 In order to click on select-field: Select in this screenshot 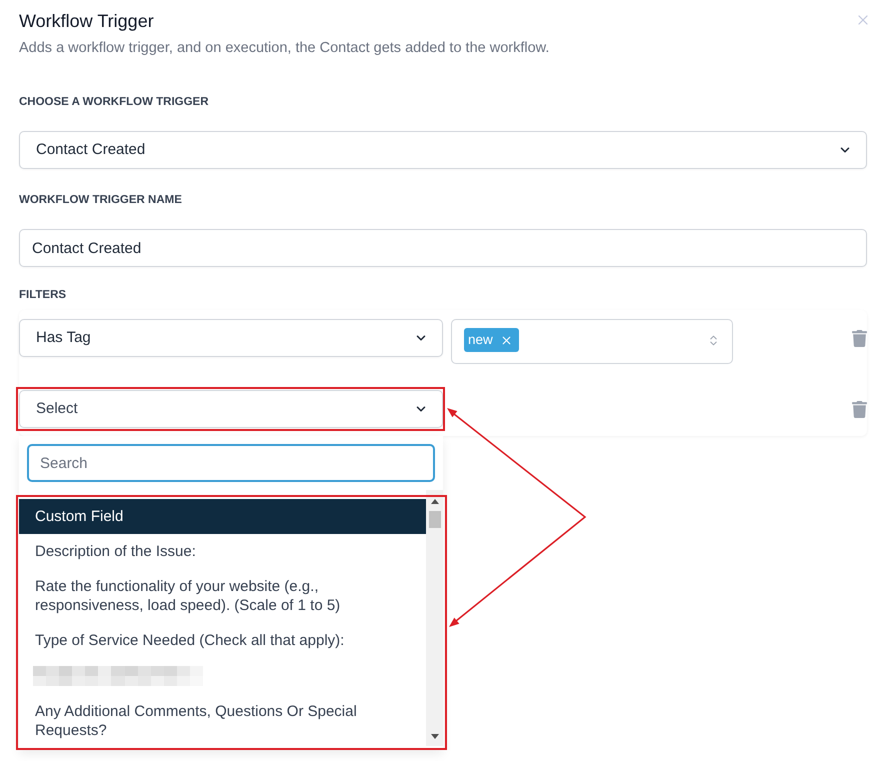, I will do `click(231, 409)`.